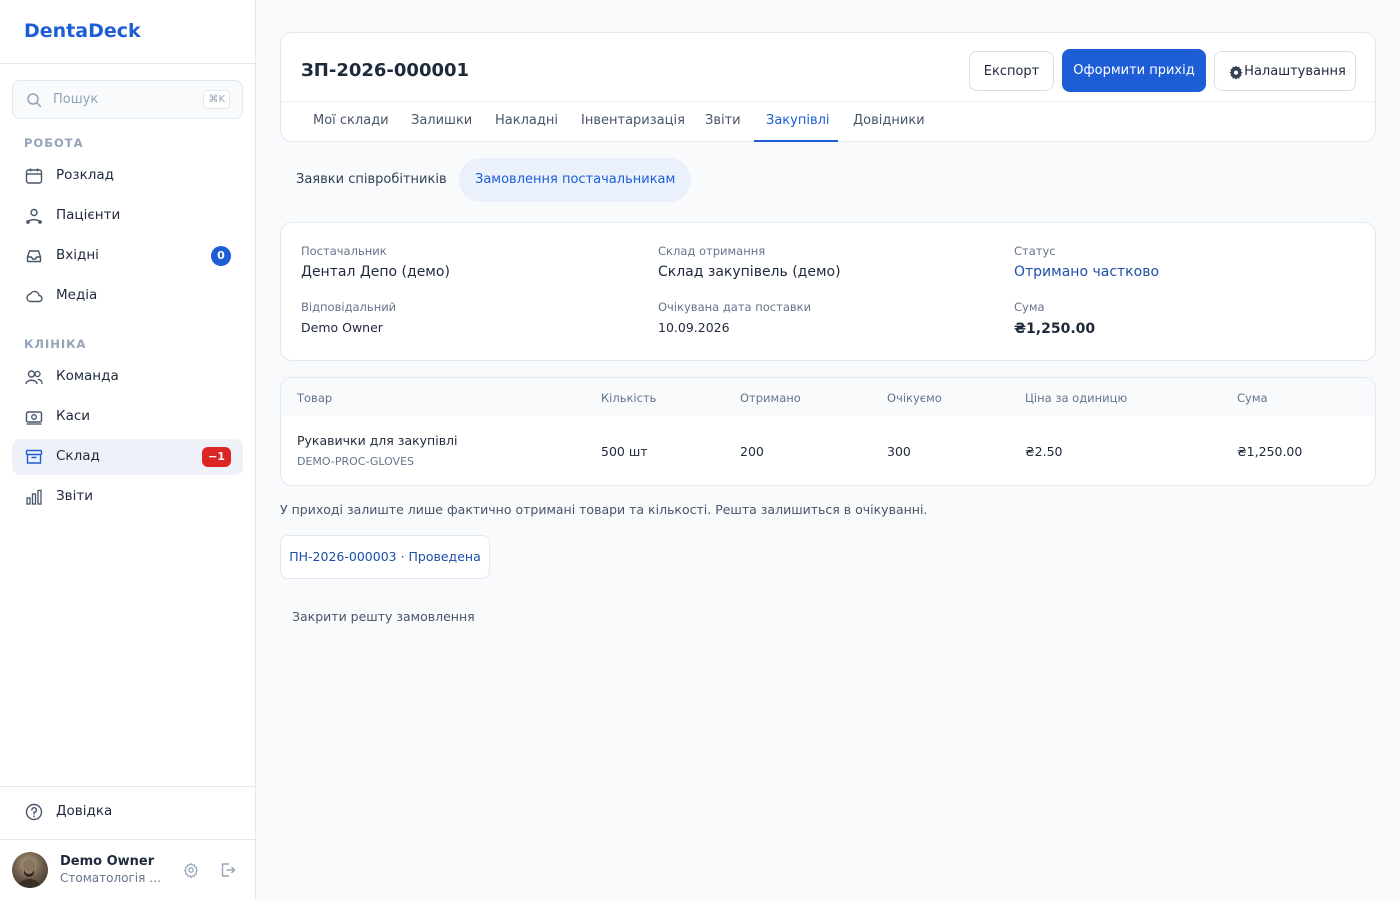 The width and height of the screenshot is (1400, 900). I want to click on tab-purchases: Закупівлі, so click(798, 120).